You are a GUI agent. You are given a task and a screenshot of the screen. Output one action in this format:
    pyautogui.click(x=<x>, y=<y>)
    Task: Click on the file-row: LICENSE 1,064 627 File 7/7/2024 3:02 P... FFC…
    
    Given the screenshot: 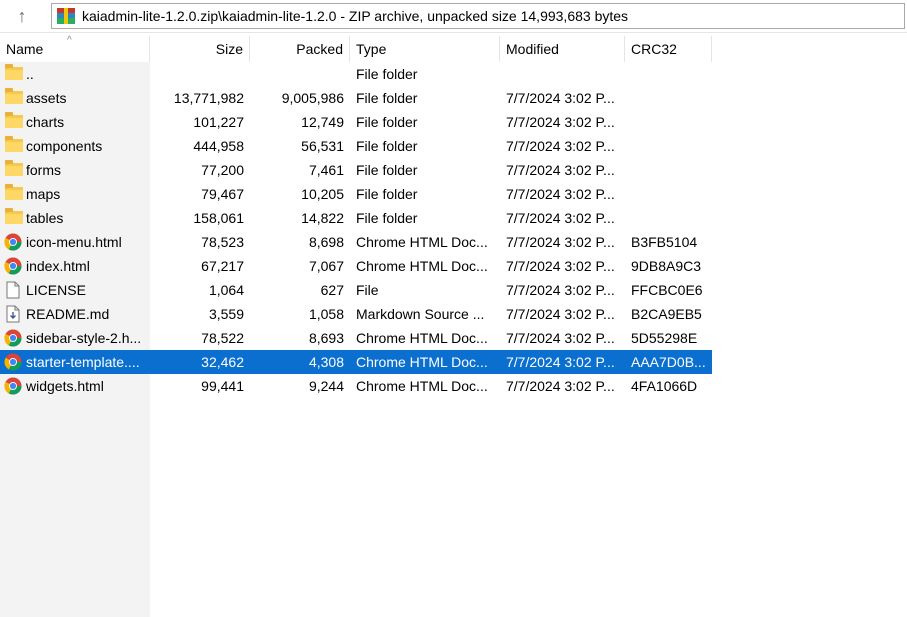 What is the action you would take?
    pyautogui.click(x=356, y=290)
    